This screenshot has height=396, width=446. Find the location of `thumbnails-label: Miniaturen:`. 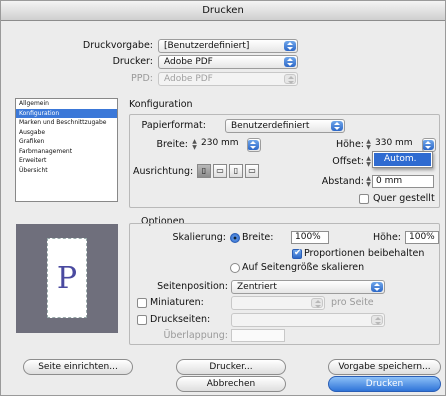

thumbnails-label: Miniaturen: is located at coordinates (177, 302).